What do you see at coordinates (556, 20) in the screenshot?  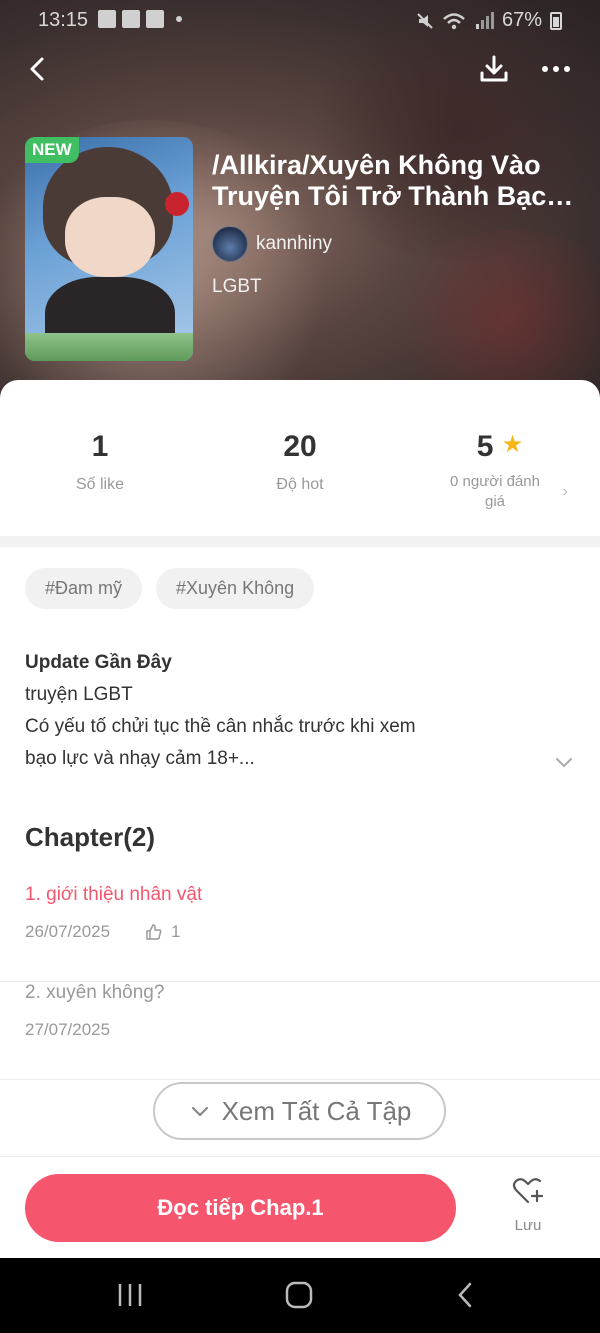 I see `battery-icon` at bounding box center [556, 20].